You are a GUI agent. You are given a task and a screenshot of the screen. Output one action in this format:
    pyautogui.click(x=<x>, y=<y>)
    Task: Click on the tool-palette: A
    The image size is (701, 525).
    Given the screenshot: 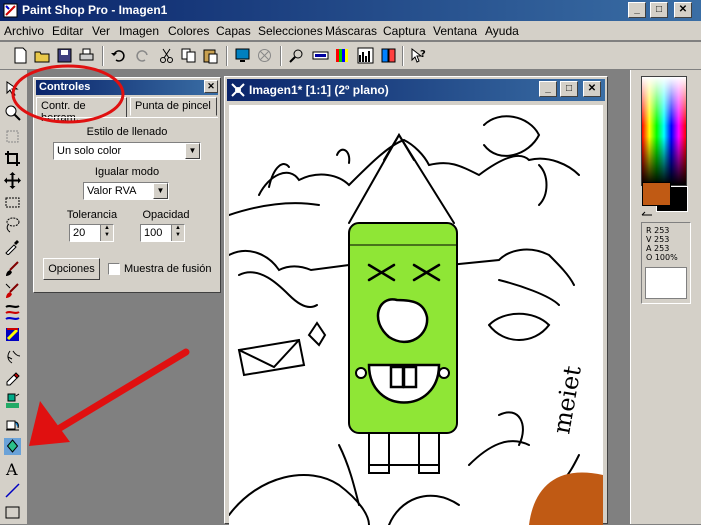 What is the action you would take?
    pyautogui.click(x=14, y=297)
    